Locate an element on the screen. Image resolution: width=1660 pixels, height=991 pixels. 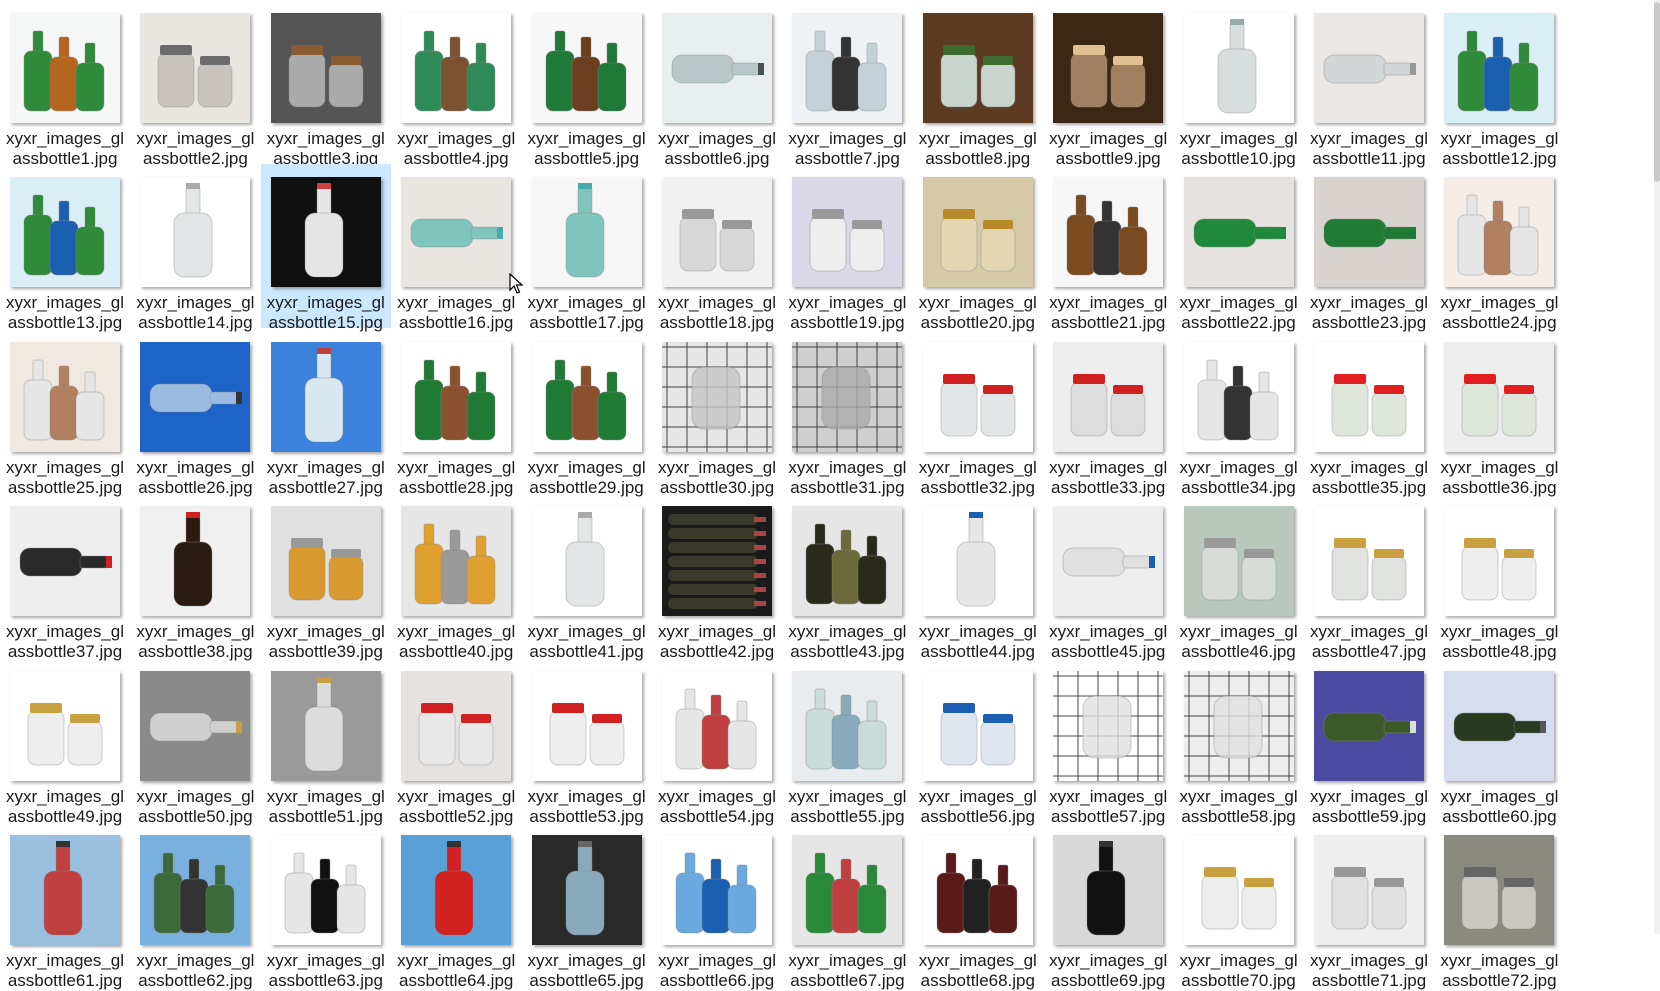
file-item: xyxr_images_gl assbottle70.jpg is located at coordinates (1239, 906).